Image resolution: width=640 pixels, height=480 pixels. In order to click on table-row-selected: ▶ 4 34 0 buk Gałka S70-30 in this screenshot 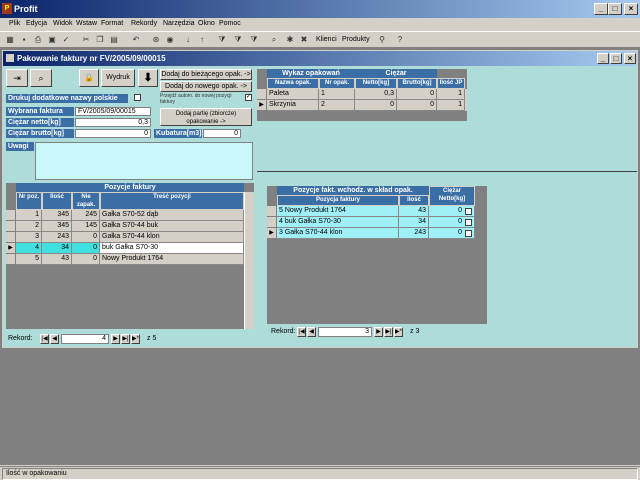, I will do `click(125, 248)`.